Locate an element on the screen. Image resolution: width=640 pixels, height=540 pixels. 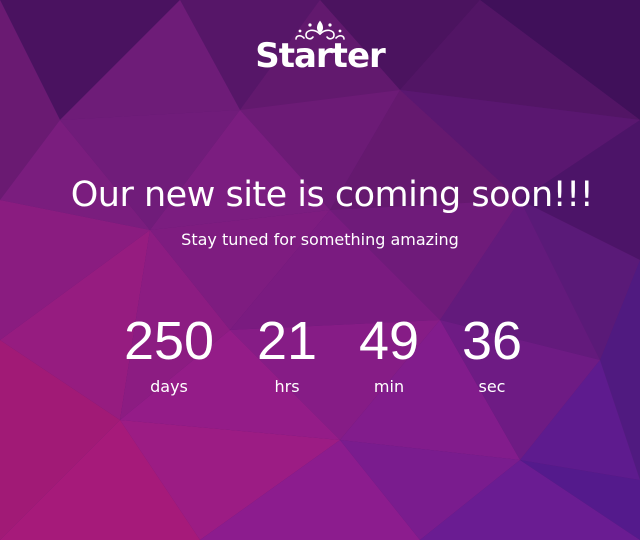
countdown-seconds: 36 sec is located at coordinates (492, 354).